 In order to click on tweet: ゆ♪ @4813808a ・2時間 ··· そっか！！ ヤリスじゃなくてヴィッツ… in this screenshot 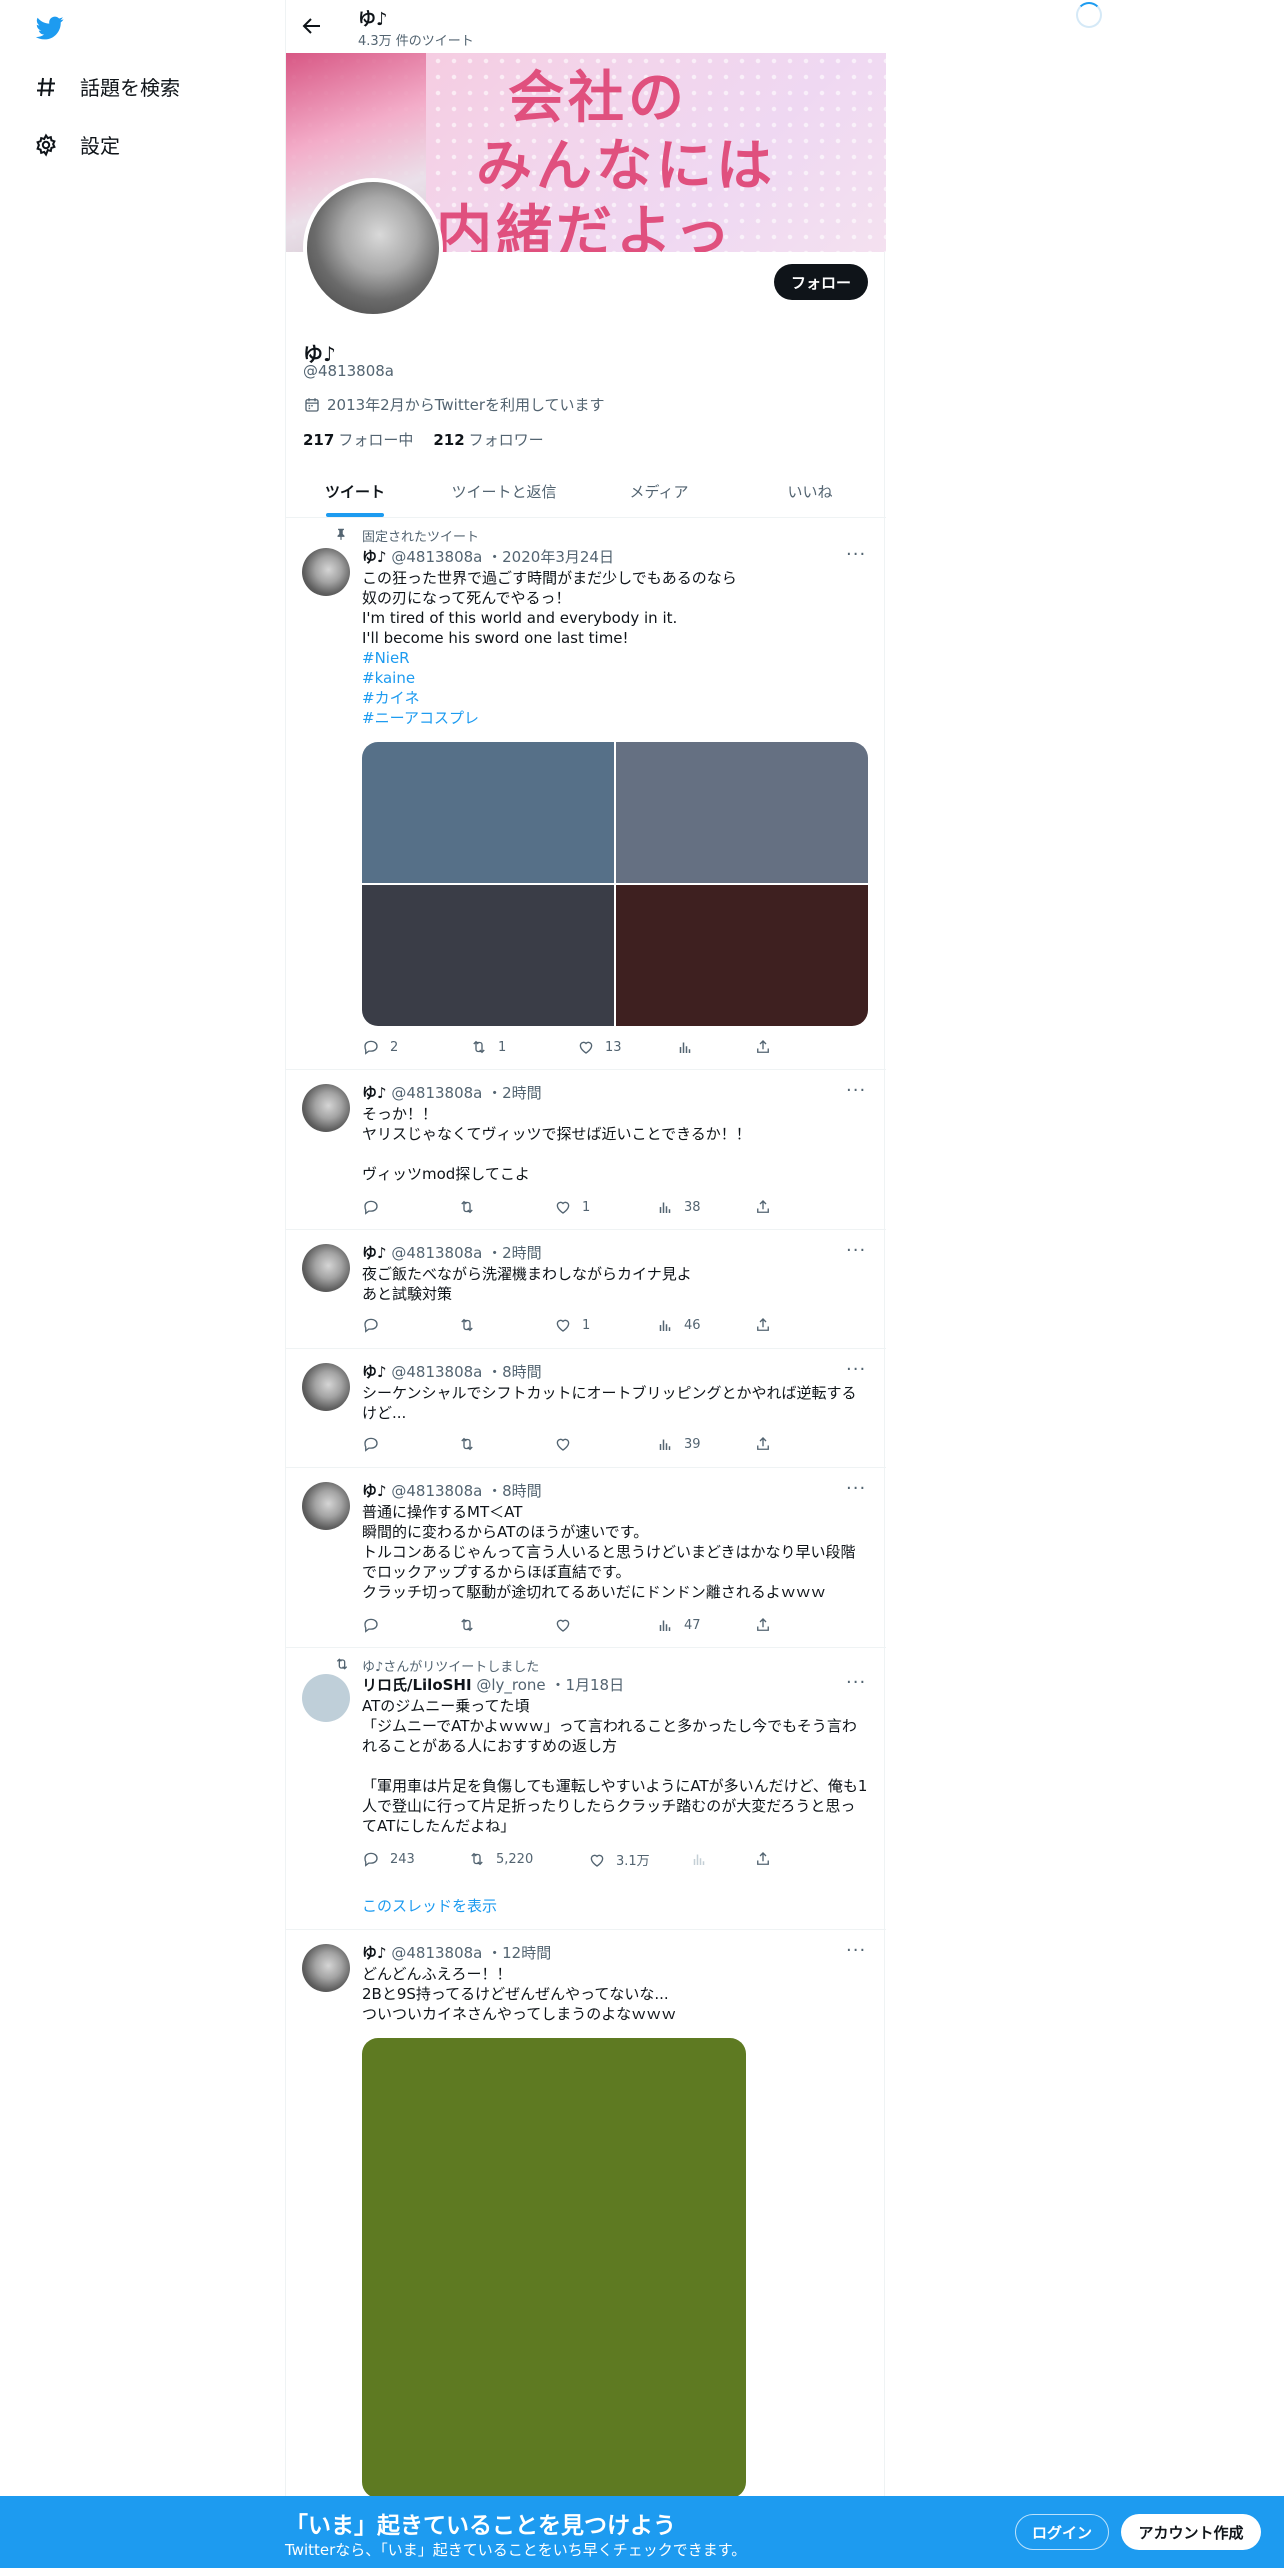, I will do `click(586, 1150)`.